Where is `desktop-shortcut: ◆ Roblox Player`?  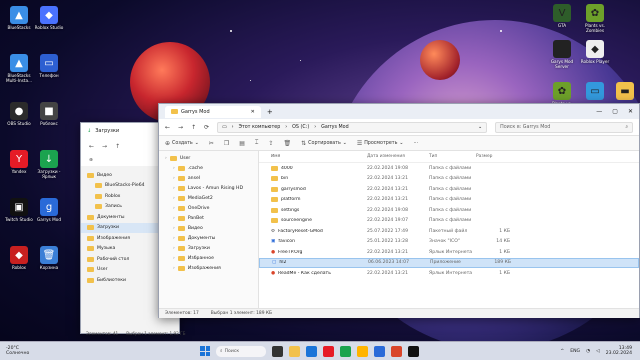 desktop-shortcut: ◆ Roblox Player is located at coordinates (595, 52).